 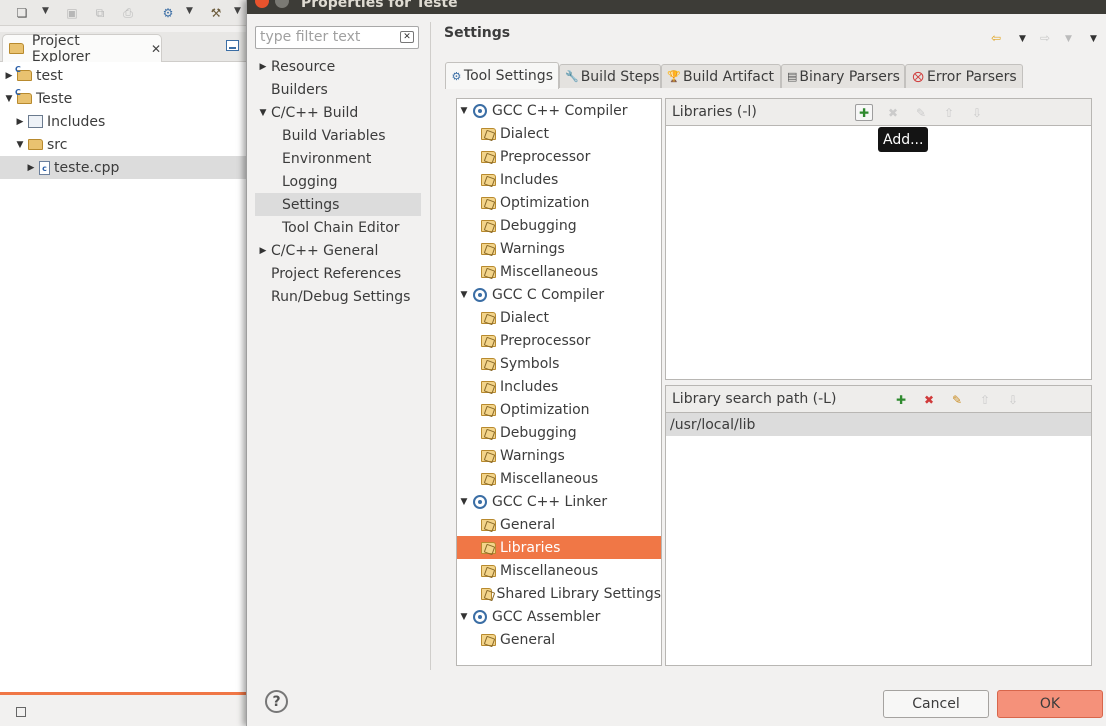 I want to click on tool-option: Shared Library Settings, so click(x=559, y=593).